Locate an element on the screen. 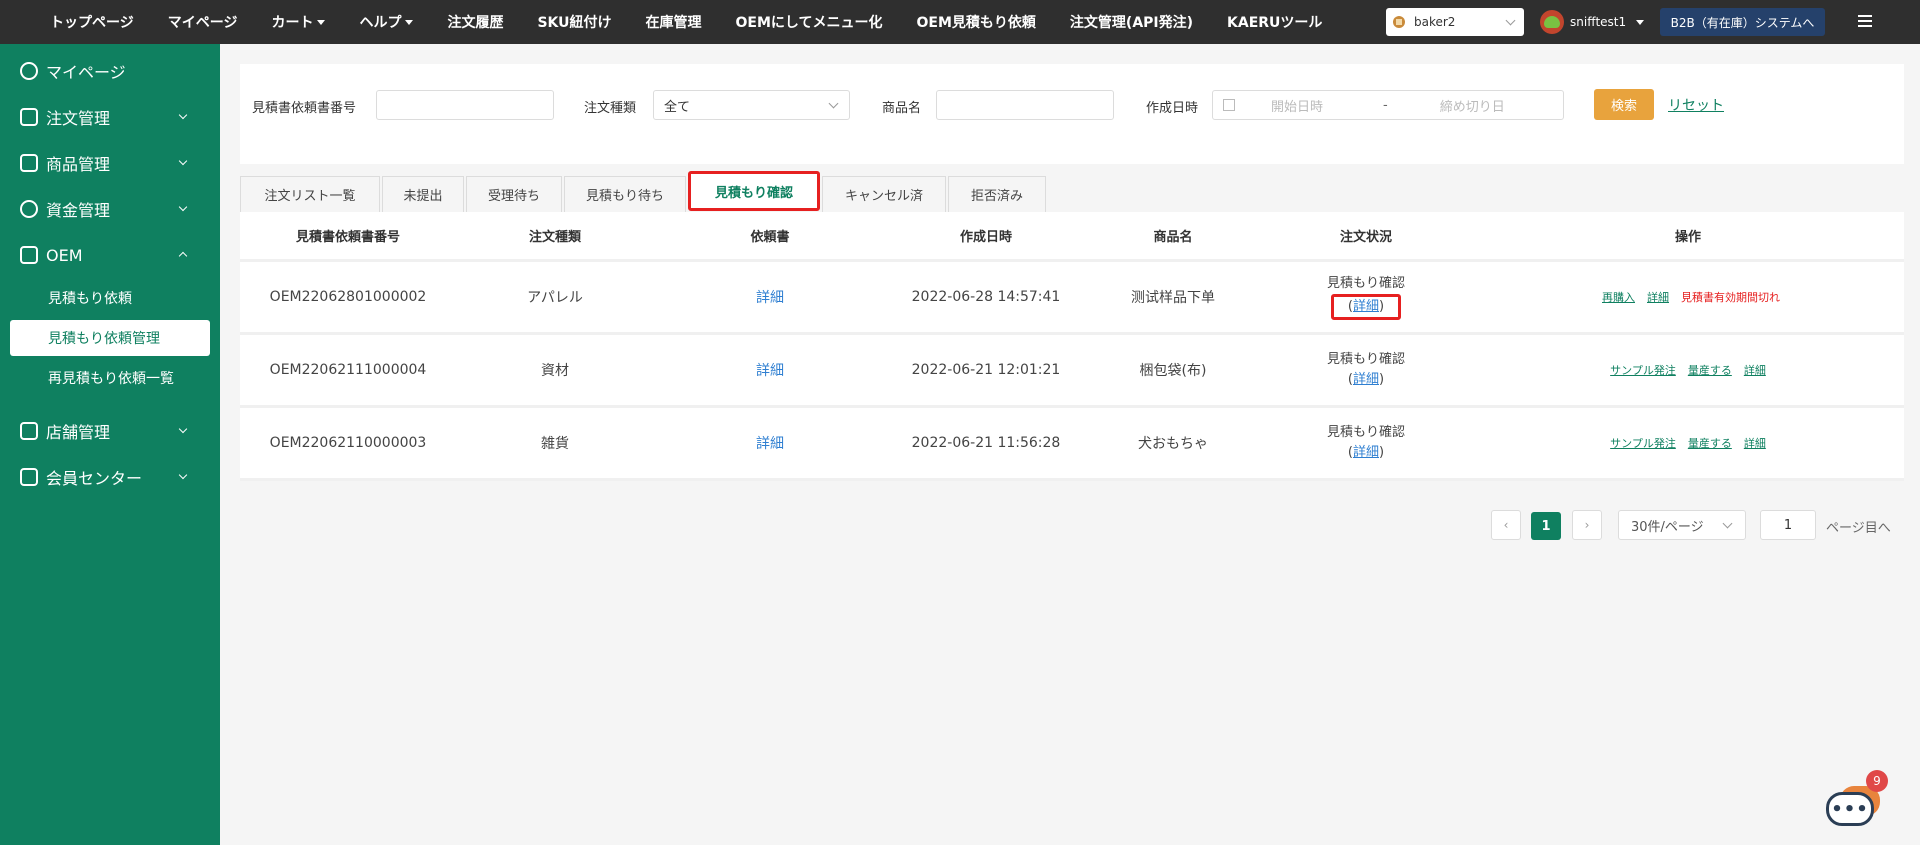  tab-rejected: 拒否済み is located at coordinates (997, 194).